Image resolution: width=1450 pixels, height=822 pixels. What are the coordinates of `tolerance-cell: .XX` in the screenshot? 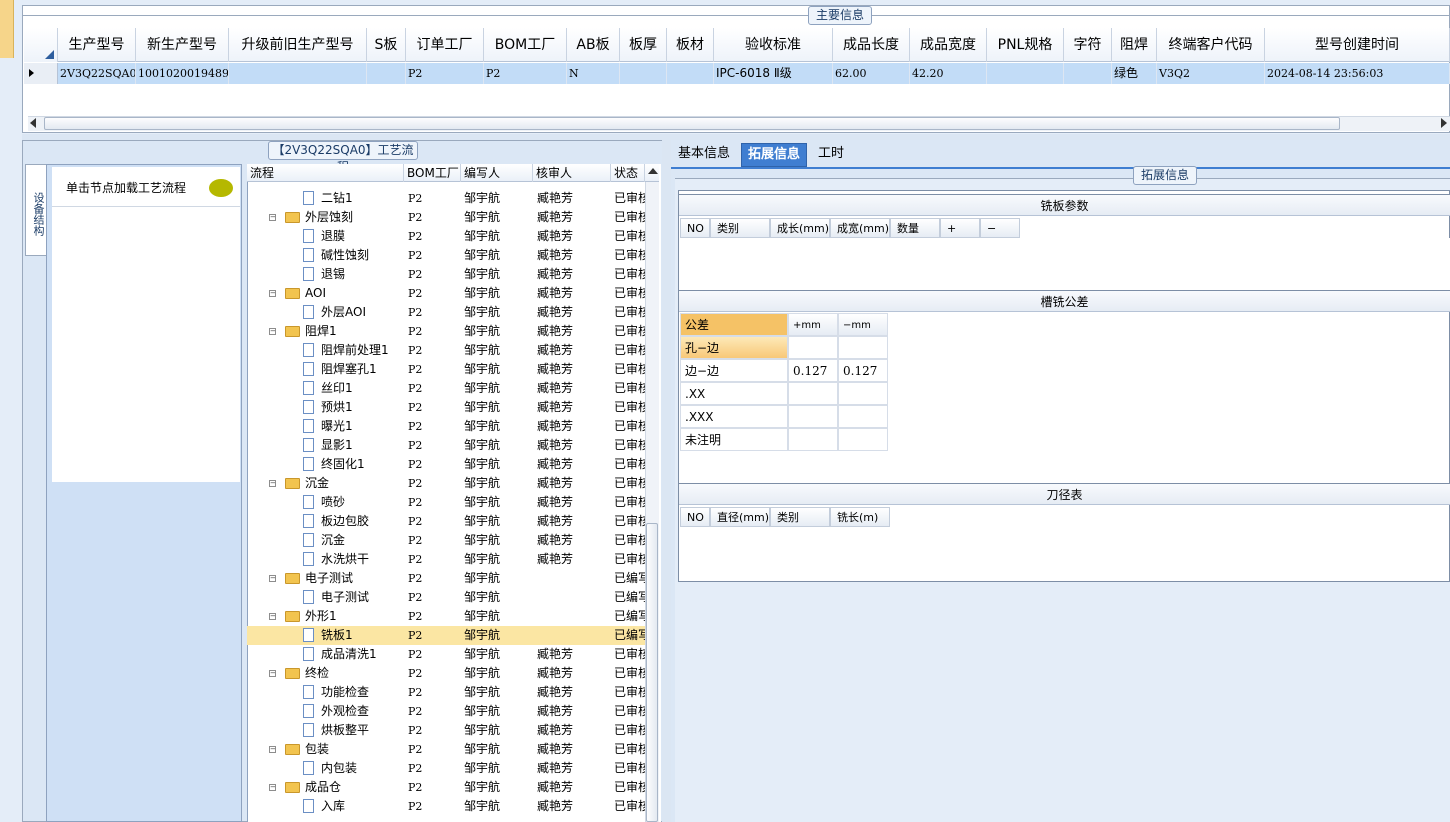 It's located at (734, 393).